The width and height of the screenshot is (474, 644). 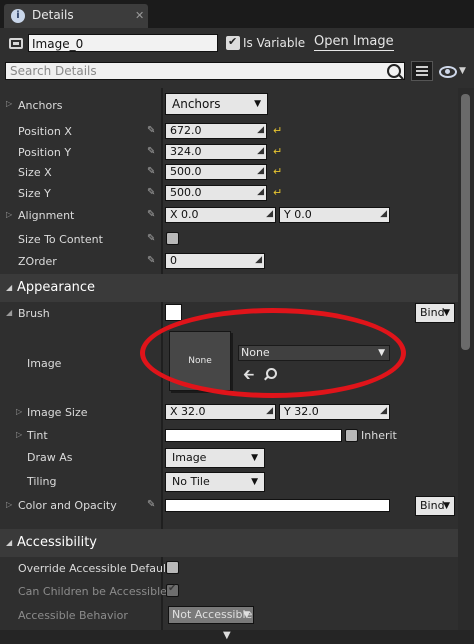 What do you see at coordinates (188, 411) in the screenshot?
I see `image-size-x-value: X 32.0` at bounding box center [188, 411].